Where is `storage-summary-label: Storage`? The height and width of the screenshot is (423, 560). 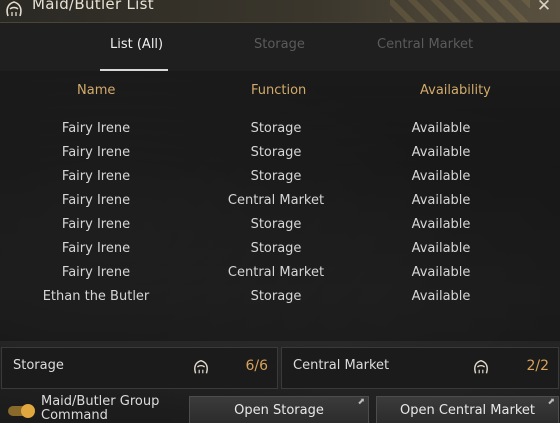
storage-summary-label: Storage is located at coordinates (38, 365).